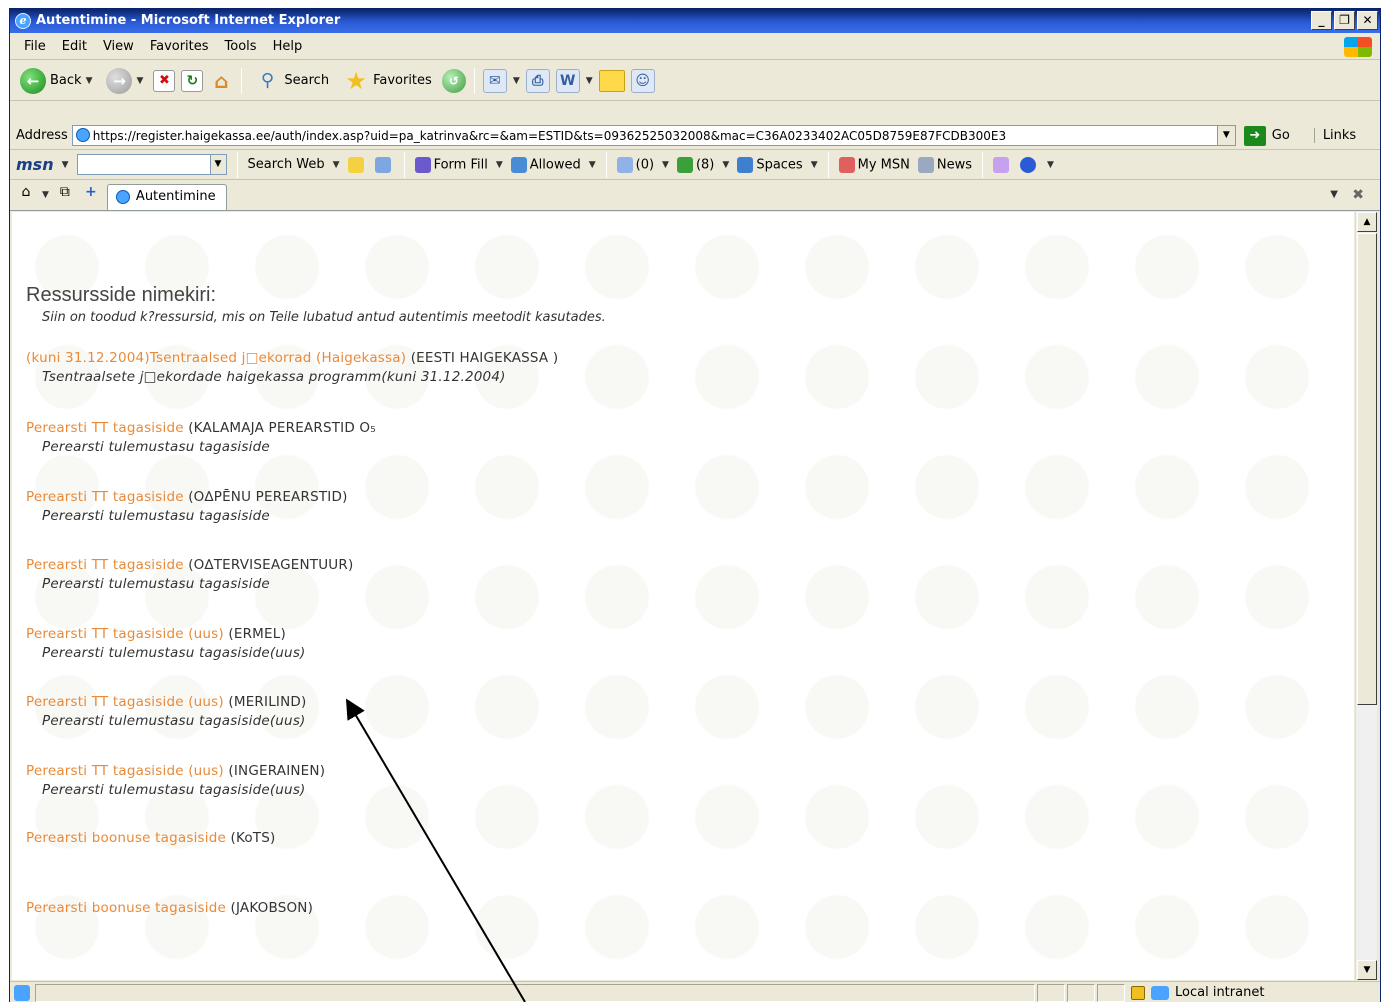  Describe the element at coordinates (1367, 20) in the screenshot. I see `close-button: ✕` at that location.